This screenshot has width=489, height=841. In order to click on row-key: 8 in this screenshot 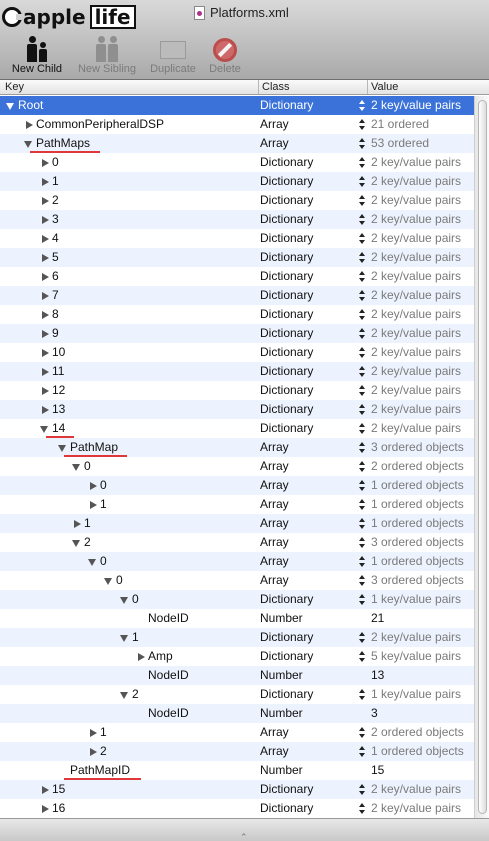, I will do `click(49, 314)`.